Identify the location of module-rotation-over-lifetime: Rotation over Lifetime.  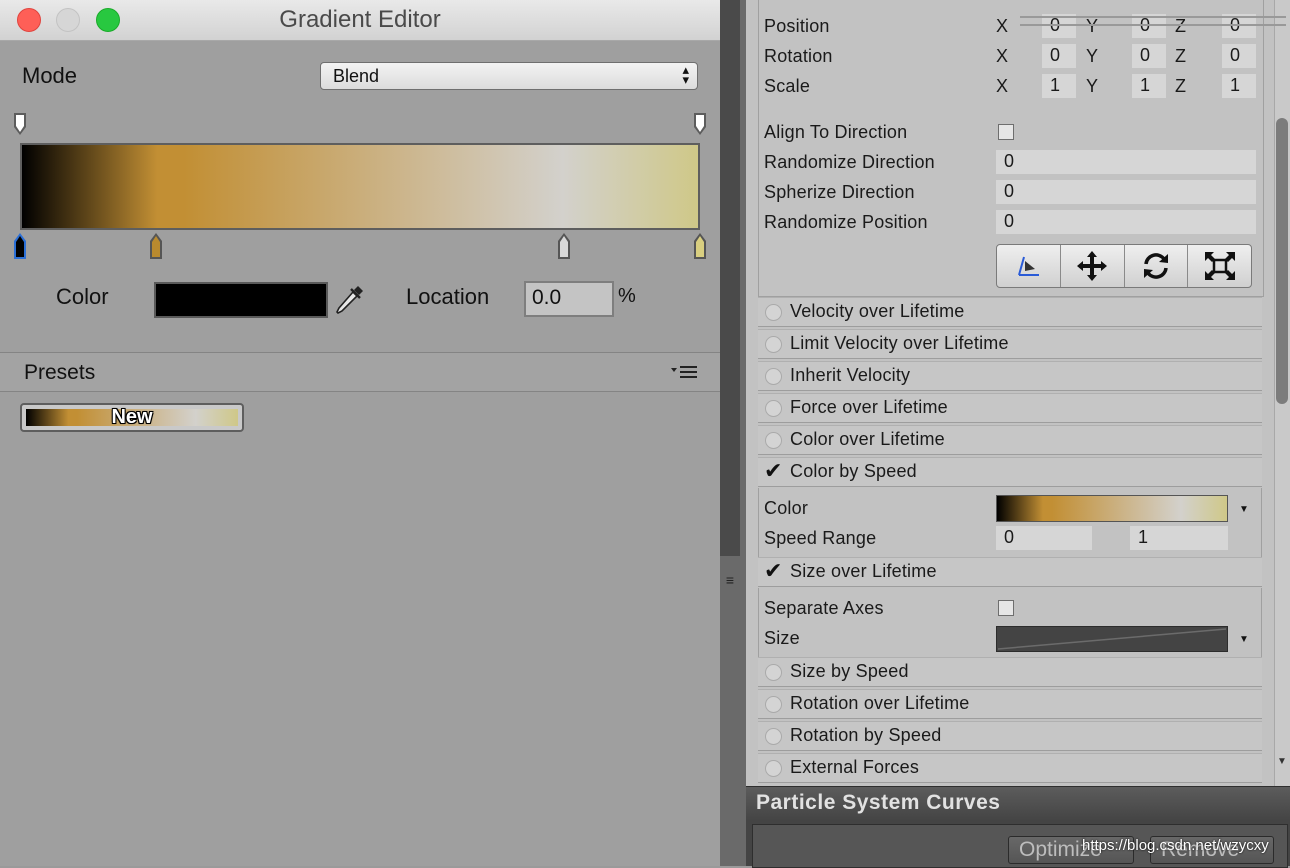
(1010, 704).